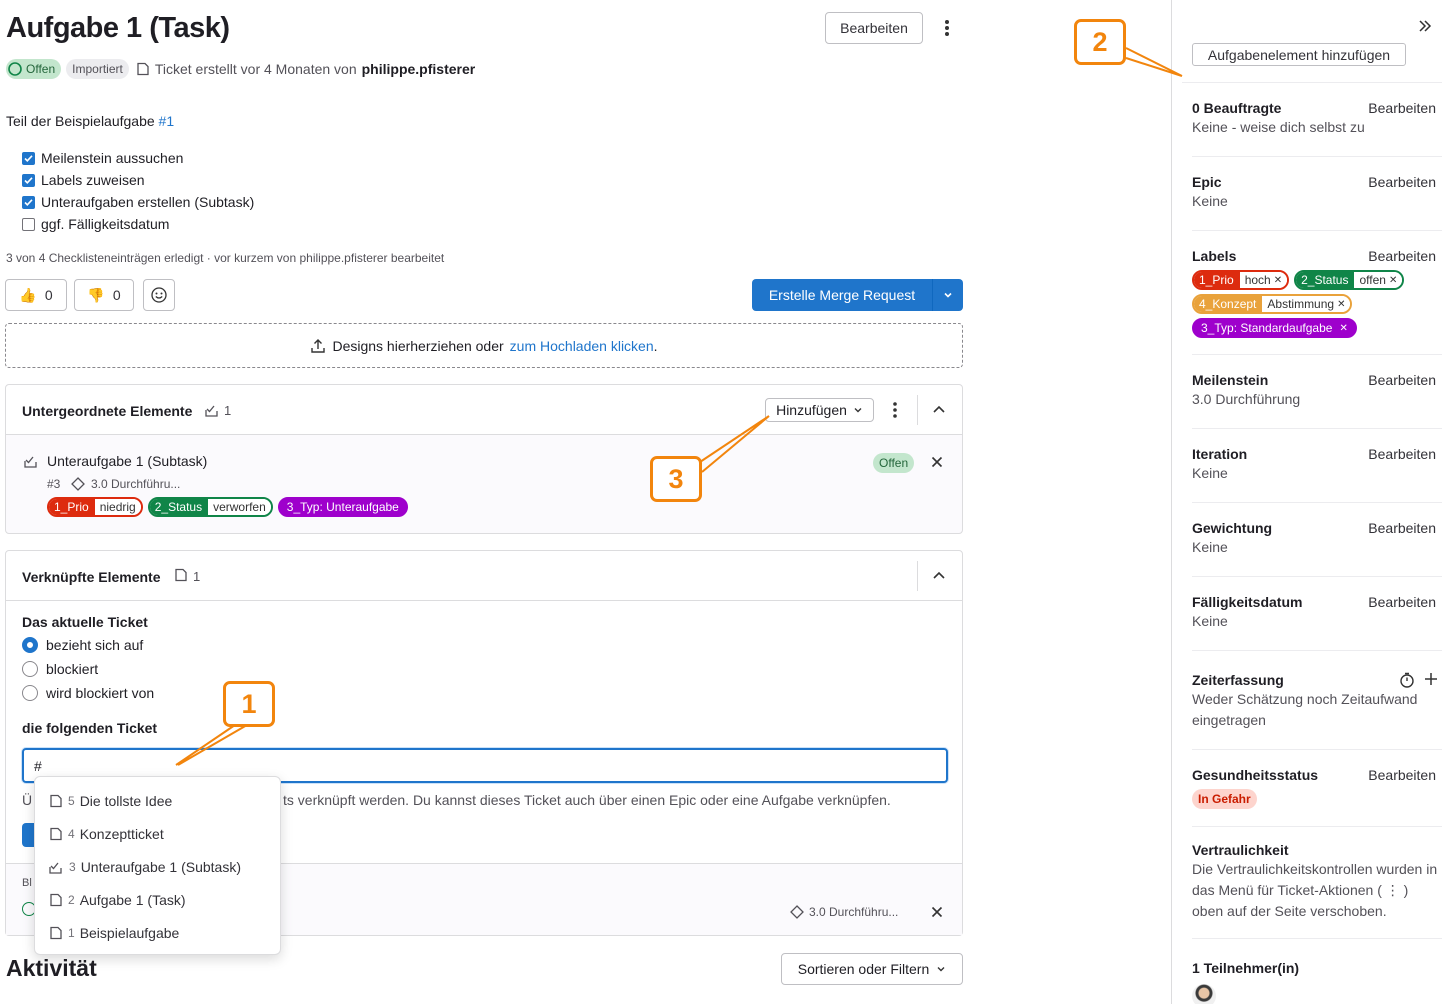 Image resolution: width=1456 pixels, height=1004 pixels. Describe the element at coordinates (1224, 799) in the screenshot. I see `health-status-badge: In Gefahr` at that location.